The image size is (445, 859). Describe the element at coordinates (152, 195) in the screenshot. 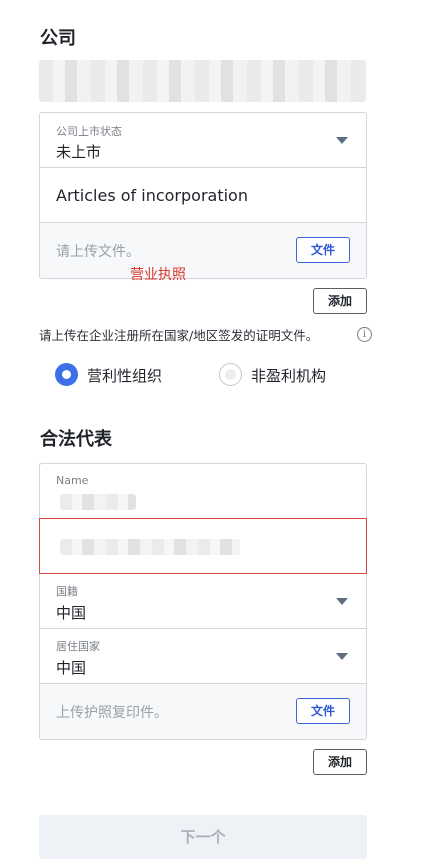

I see `document-type-value: Articles of incorporation` at that location.